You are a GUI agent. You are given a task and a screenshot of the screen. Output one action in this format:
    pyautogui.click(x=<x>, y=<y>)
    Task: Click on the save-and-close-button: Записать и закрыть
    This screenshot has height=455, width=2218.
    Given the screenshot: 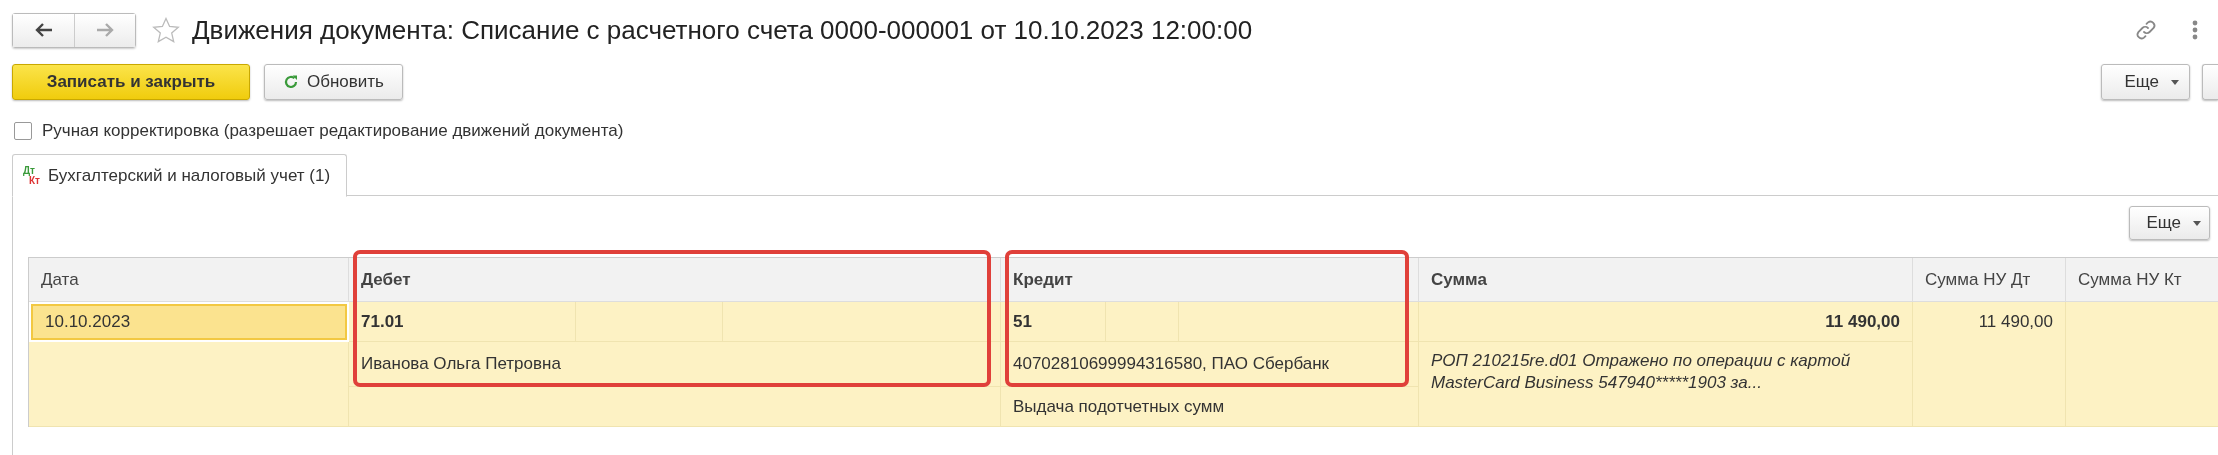 What is the action you would take?
    pyautogui.click(x=131, y=82)
    